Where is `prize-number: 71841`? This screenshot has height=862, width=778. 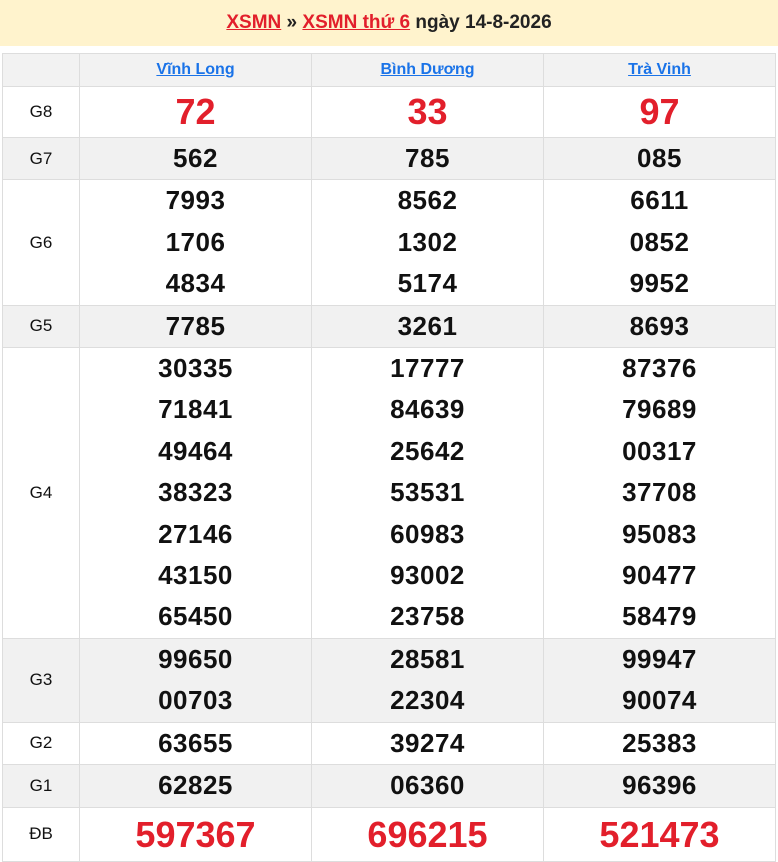
prize-number: 71841 is located at coordinates (195, 409).